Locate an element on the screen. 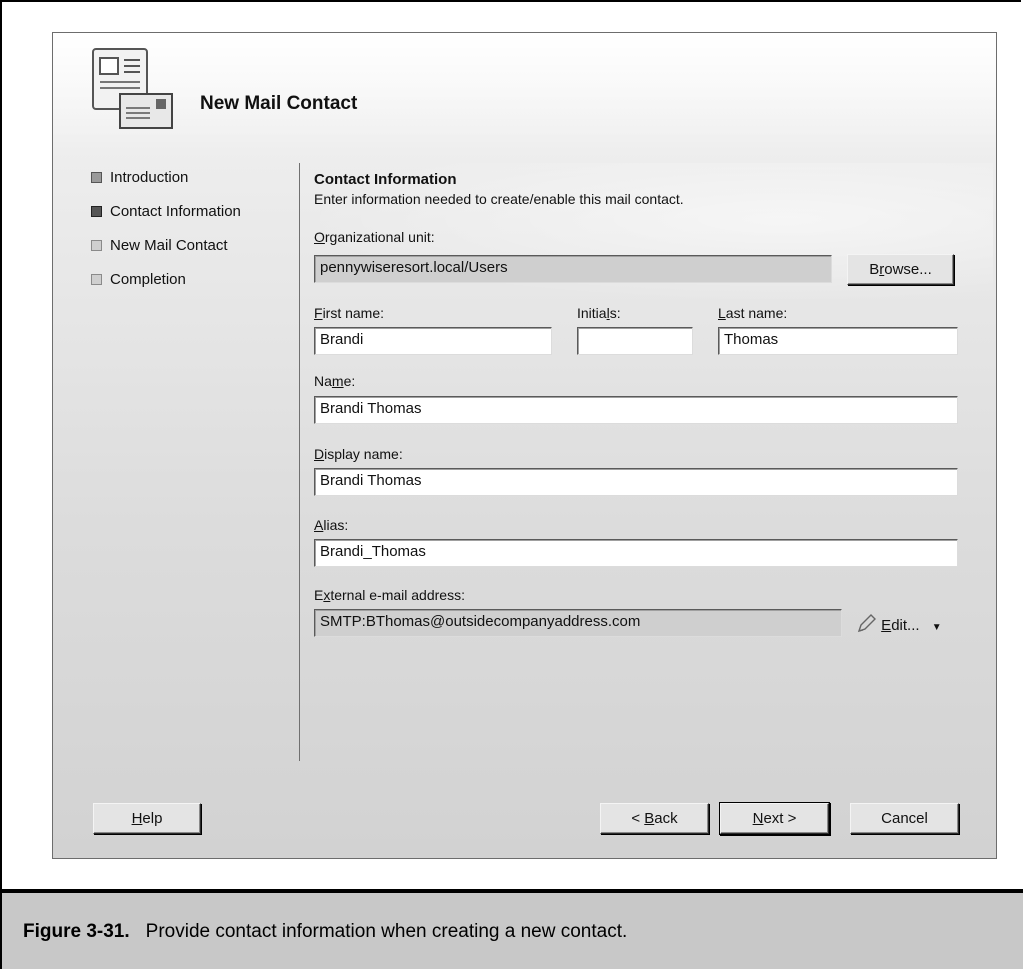 This screenshot has height=969, width=1023. name-label: Name: is located at coordinates (335, 381).